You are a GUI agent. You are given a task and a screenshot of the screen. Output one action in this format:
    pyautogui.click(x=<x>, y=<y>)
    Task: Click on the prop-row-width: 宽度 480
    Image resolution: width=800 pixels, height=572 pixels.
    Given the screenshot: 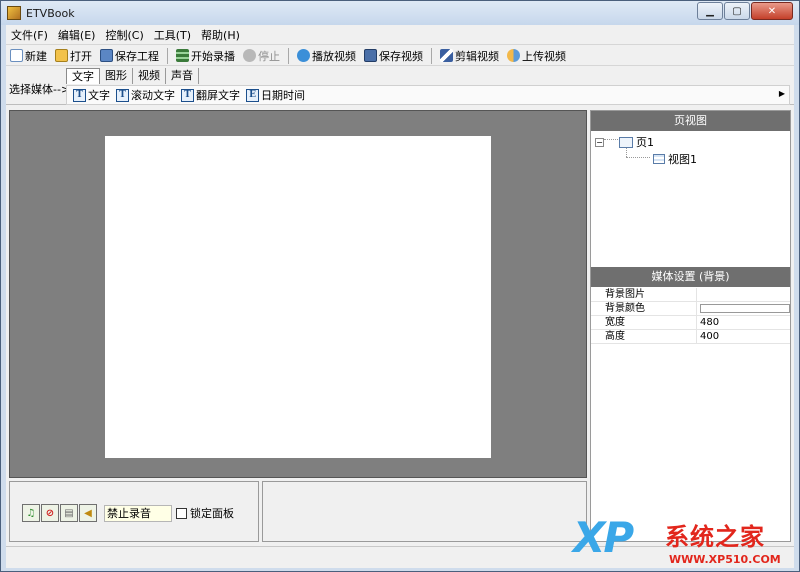 What is the action you would take?
    pyautogui.click(x=690, y=323)
    